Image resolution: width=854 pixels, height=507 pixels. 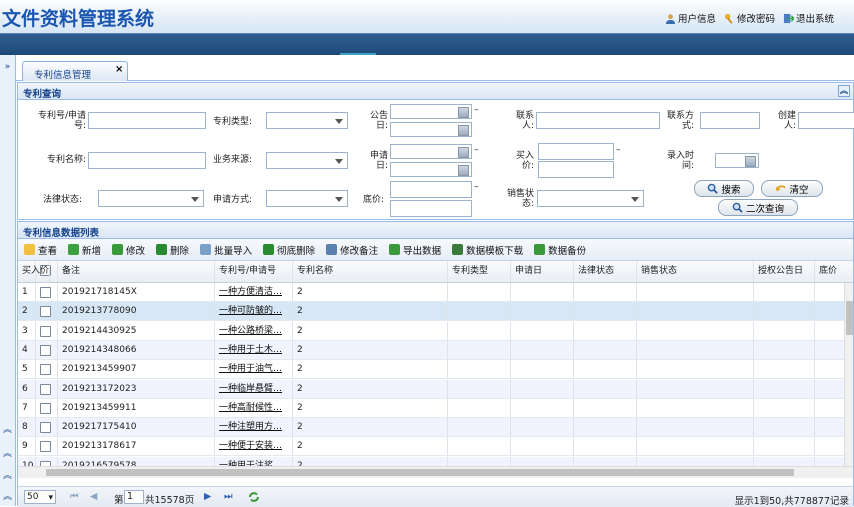 What do you see at coordinates (147, 160) in the screenshot?
I see `patent-name-input` at bounding box center [147, 160].